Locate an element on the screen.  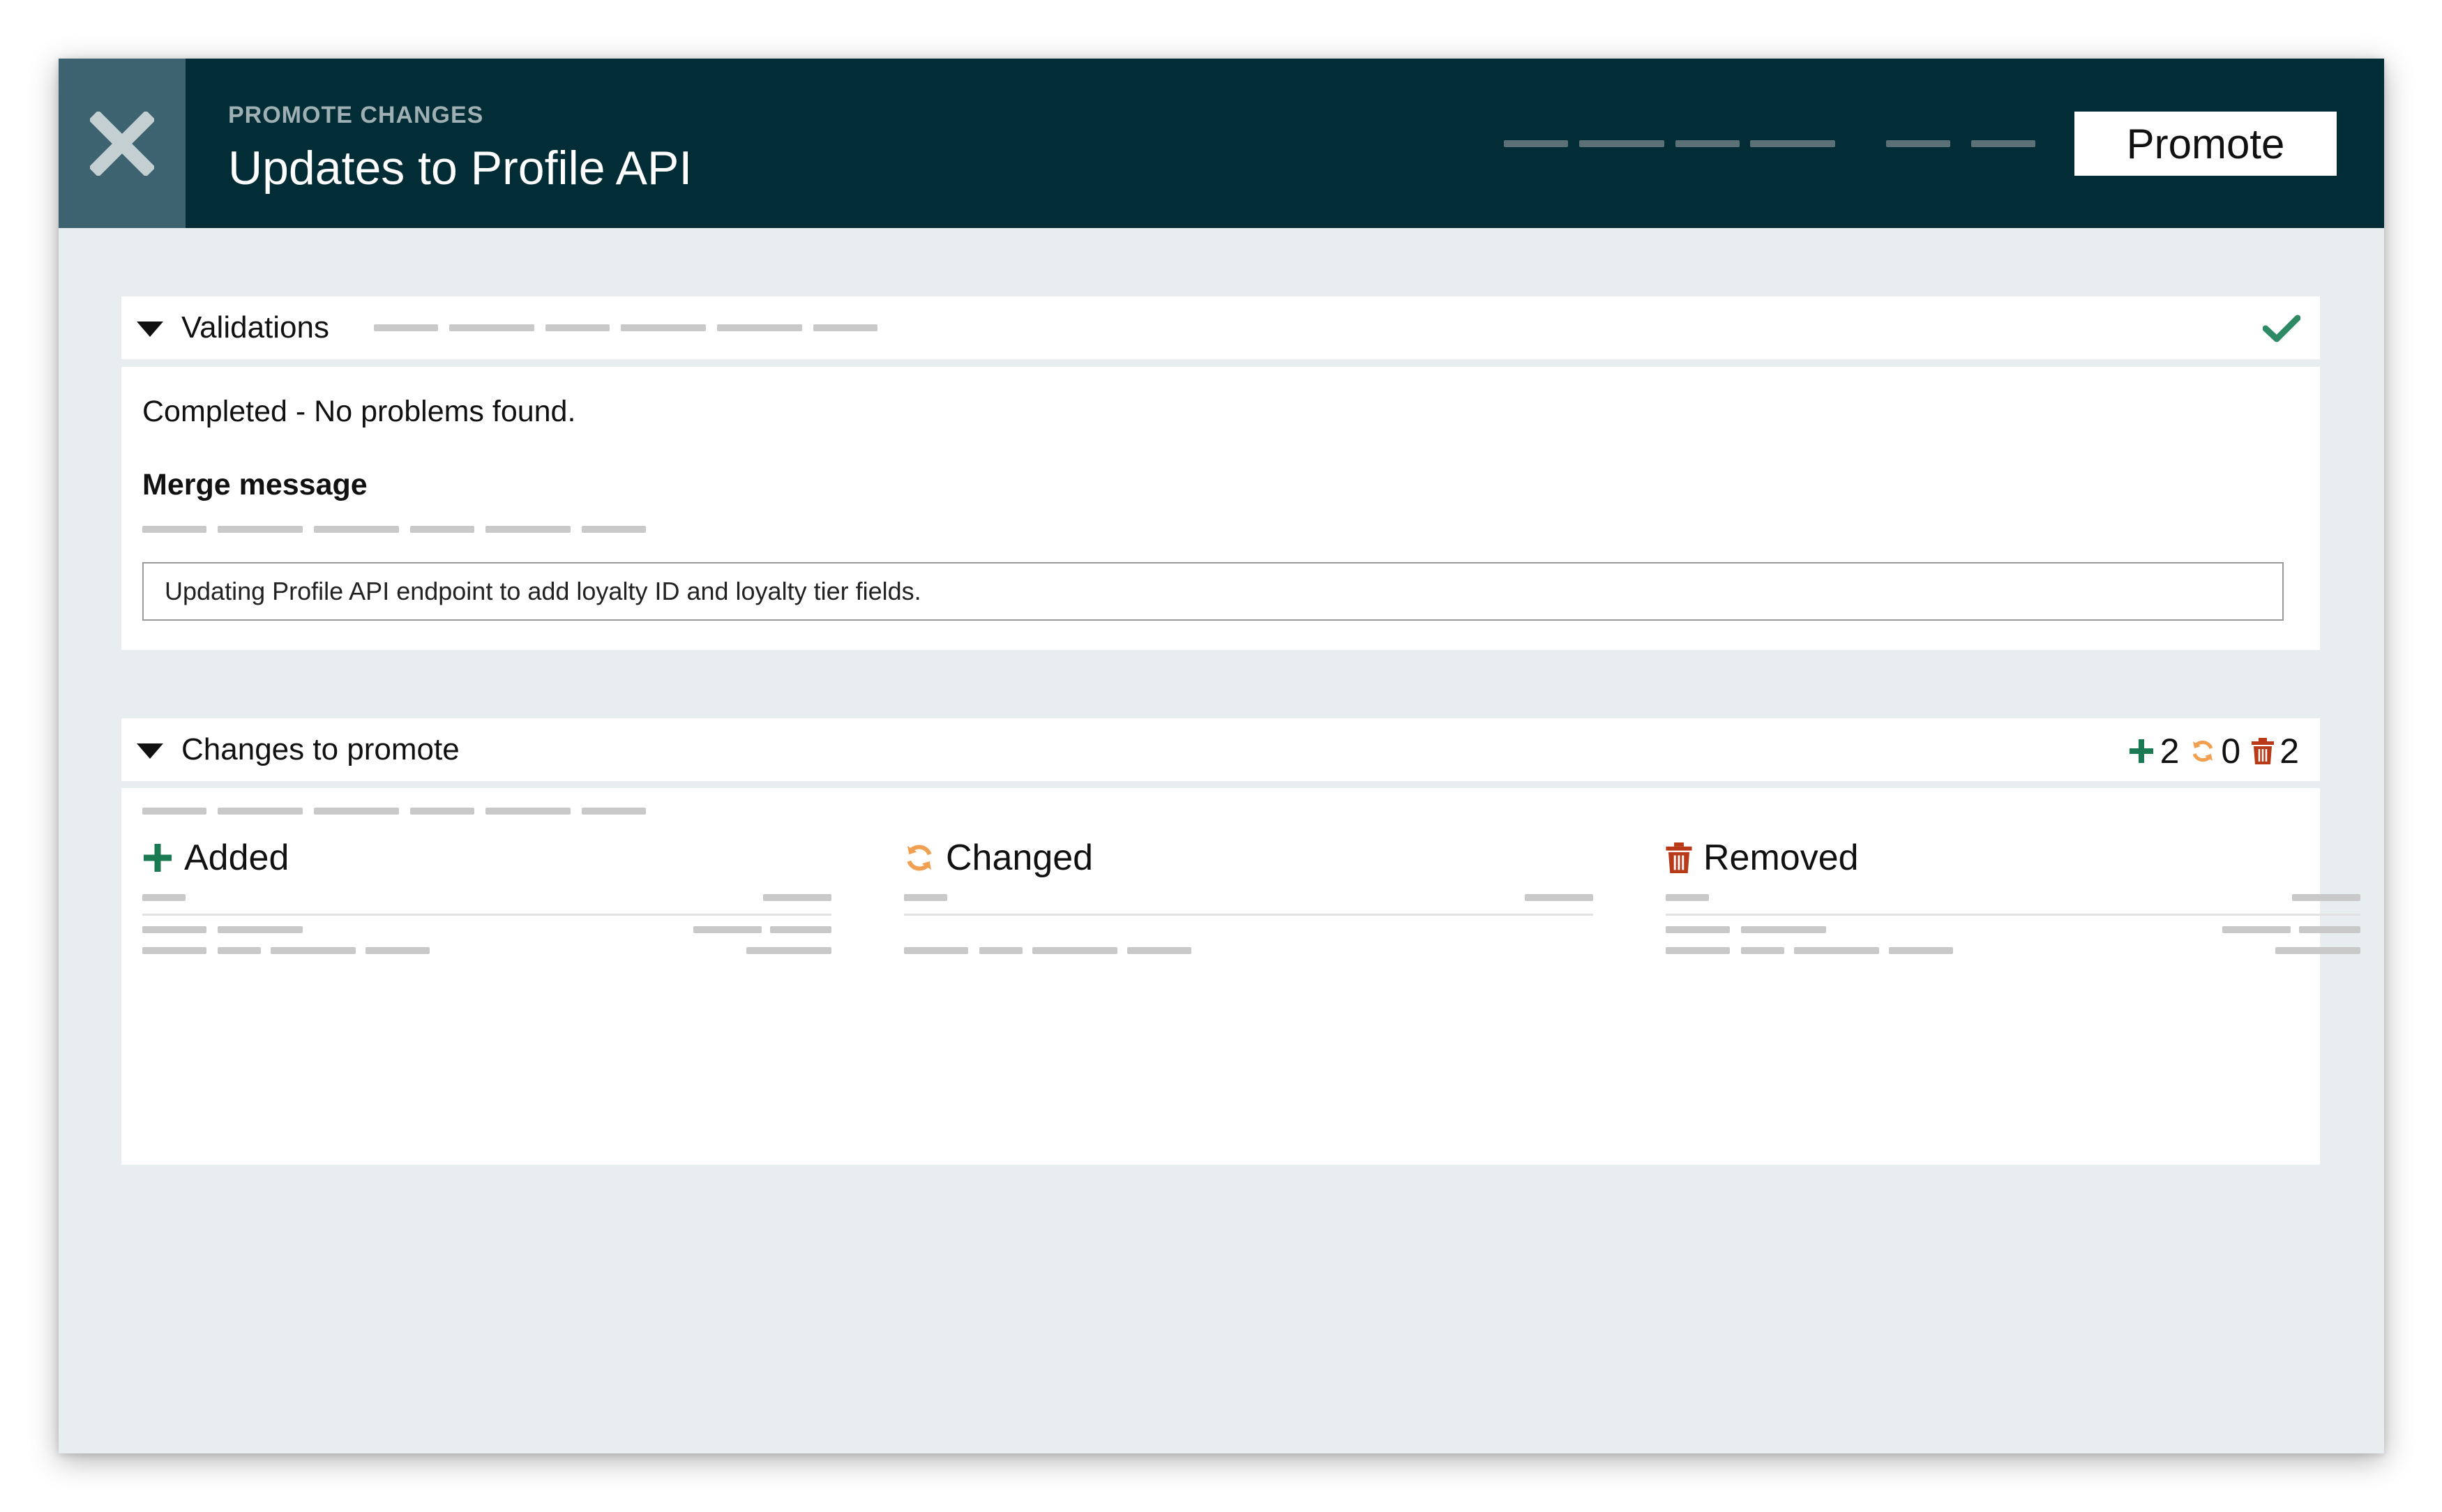
changes-title: Changes to promote is located at coordinates (320, 749).